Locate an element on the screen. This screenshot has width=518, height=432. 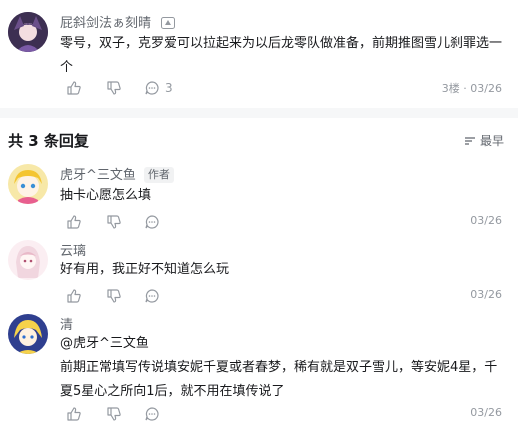
reply-count-title: 共 3 条回复 is located at coordinates (48, 141).